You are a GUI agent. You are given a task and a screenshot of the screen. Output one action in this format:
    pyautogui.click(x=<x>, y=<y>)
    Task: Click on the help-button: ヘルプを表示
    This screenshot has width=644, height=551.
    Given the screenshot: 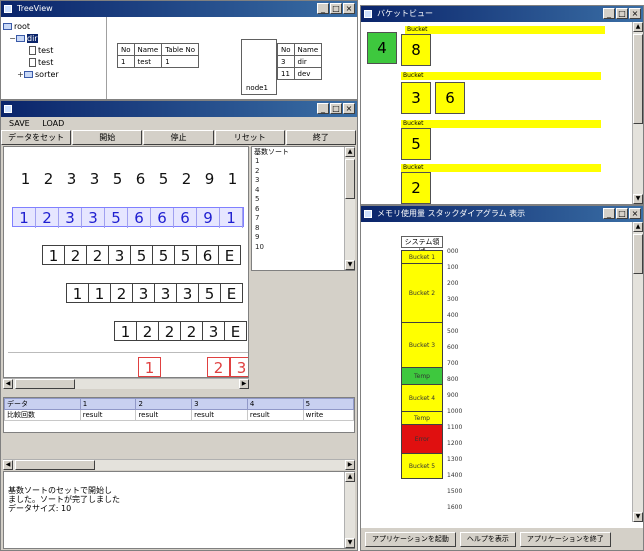 What is the action you would take?
    pyautogui.click(x=487, y=539)
    